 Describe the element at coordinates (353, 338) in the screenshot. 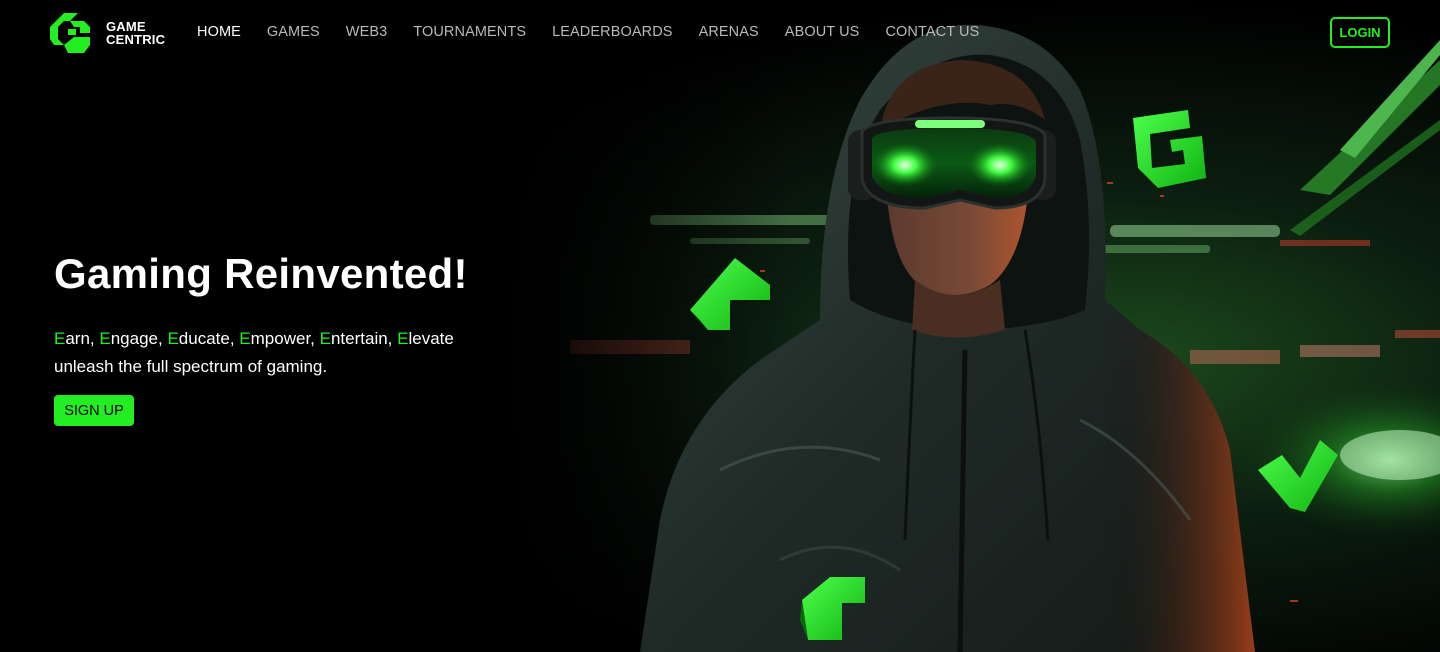

I see `tagline-word-entertain: Entertain` at that location.